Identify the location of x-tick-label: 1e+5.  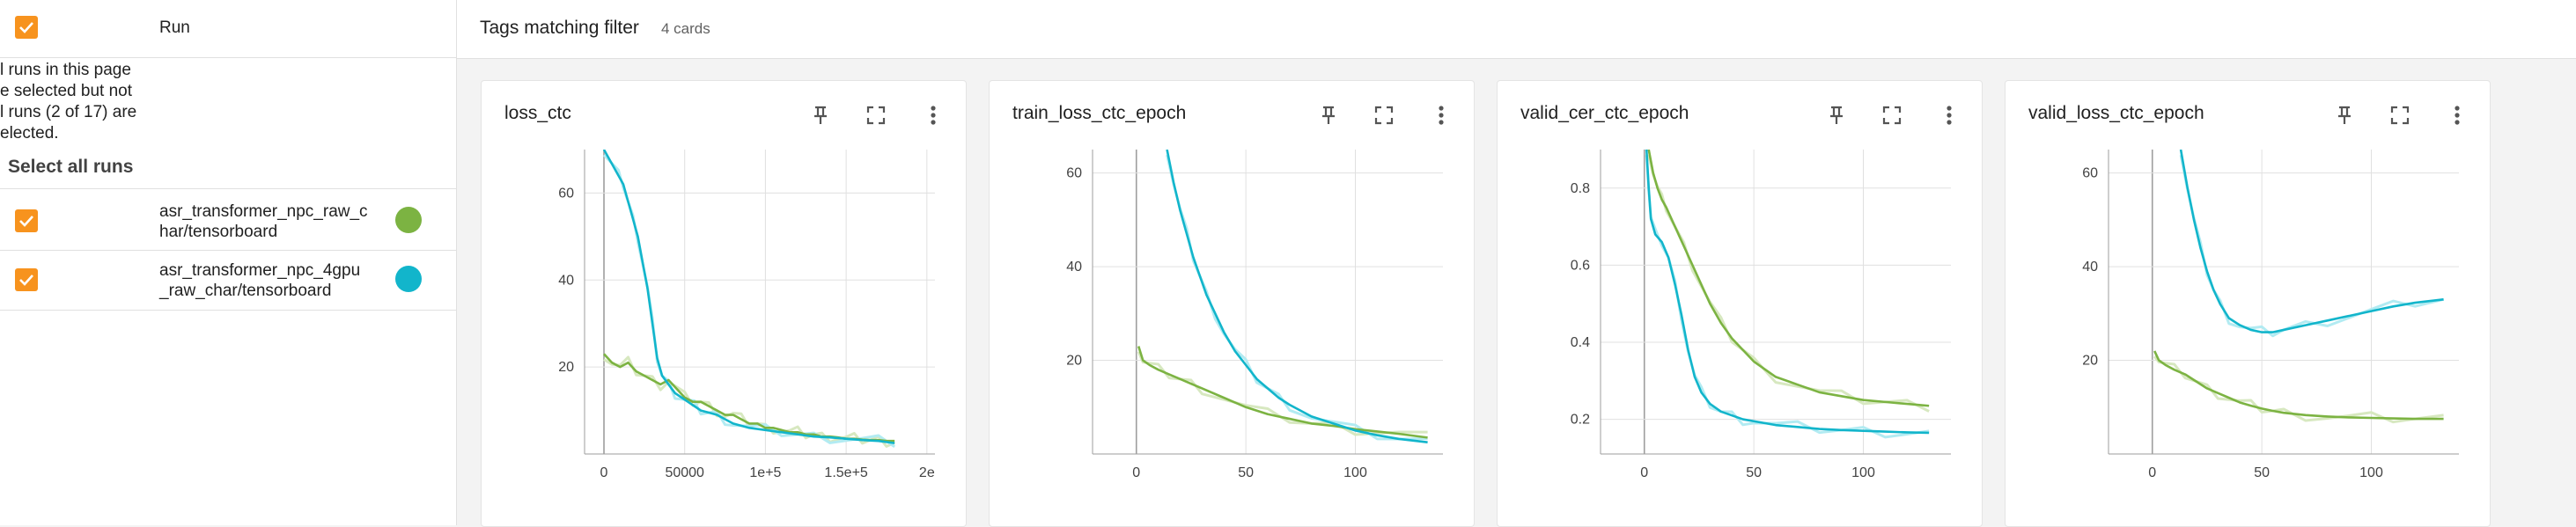
(765, 473).